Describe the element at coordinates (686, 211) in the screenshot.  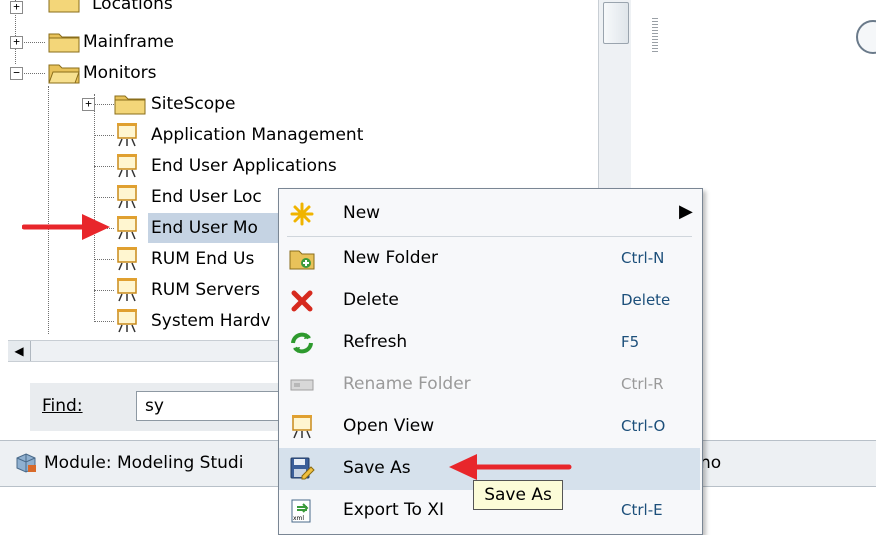
I see `submenu-arrow-icon: ▶` at that location.